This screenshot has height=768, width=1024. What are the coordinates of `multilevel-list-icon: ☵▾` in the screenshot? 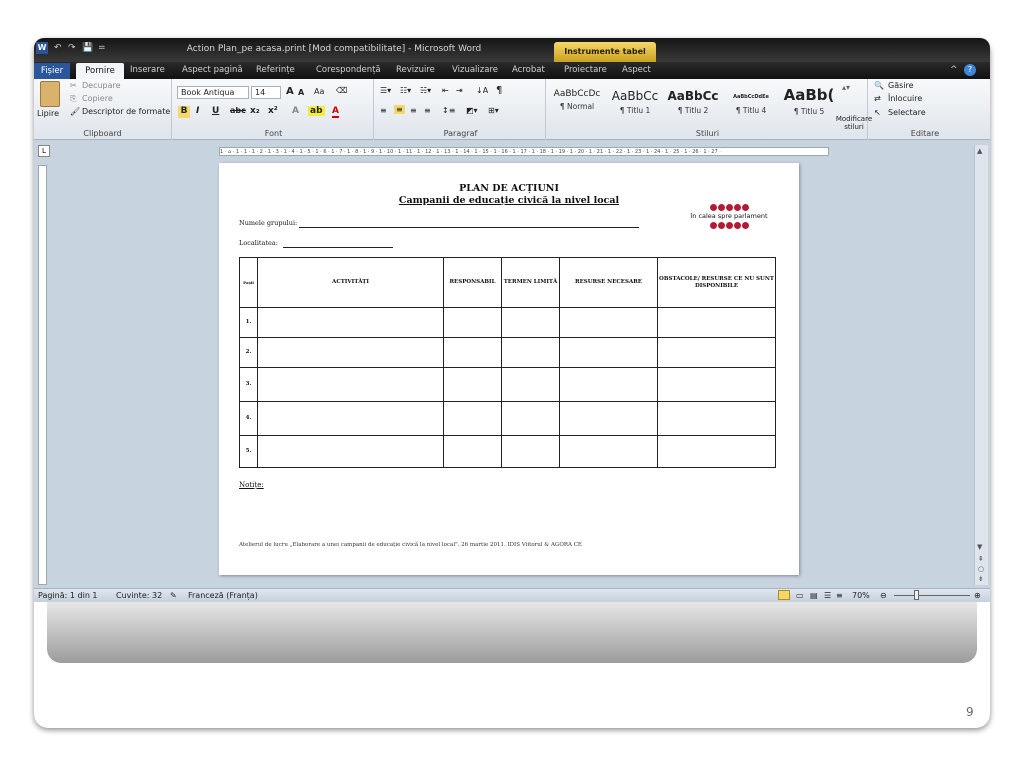 It's located at (425, 90).